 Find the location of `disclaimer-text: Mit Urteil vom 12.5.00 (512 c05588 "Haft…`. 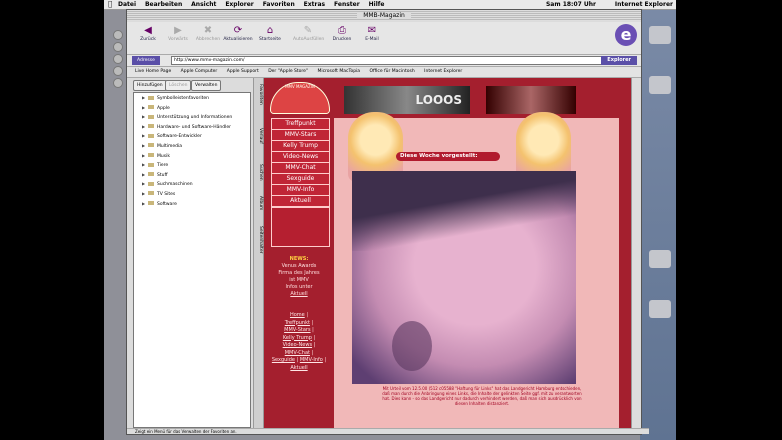

disclaimer-text: Mit Urteil vom 12.5.00 (512 c05588 "Haft… is located at coordinates (482, 396).